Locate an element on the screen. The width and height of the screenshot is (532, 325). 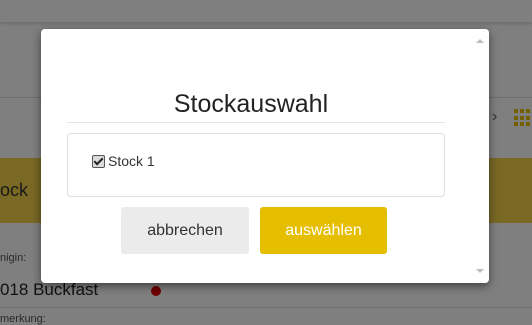
dialog-title: Stockauswahl is located at coordinates (251, 104).